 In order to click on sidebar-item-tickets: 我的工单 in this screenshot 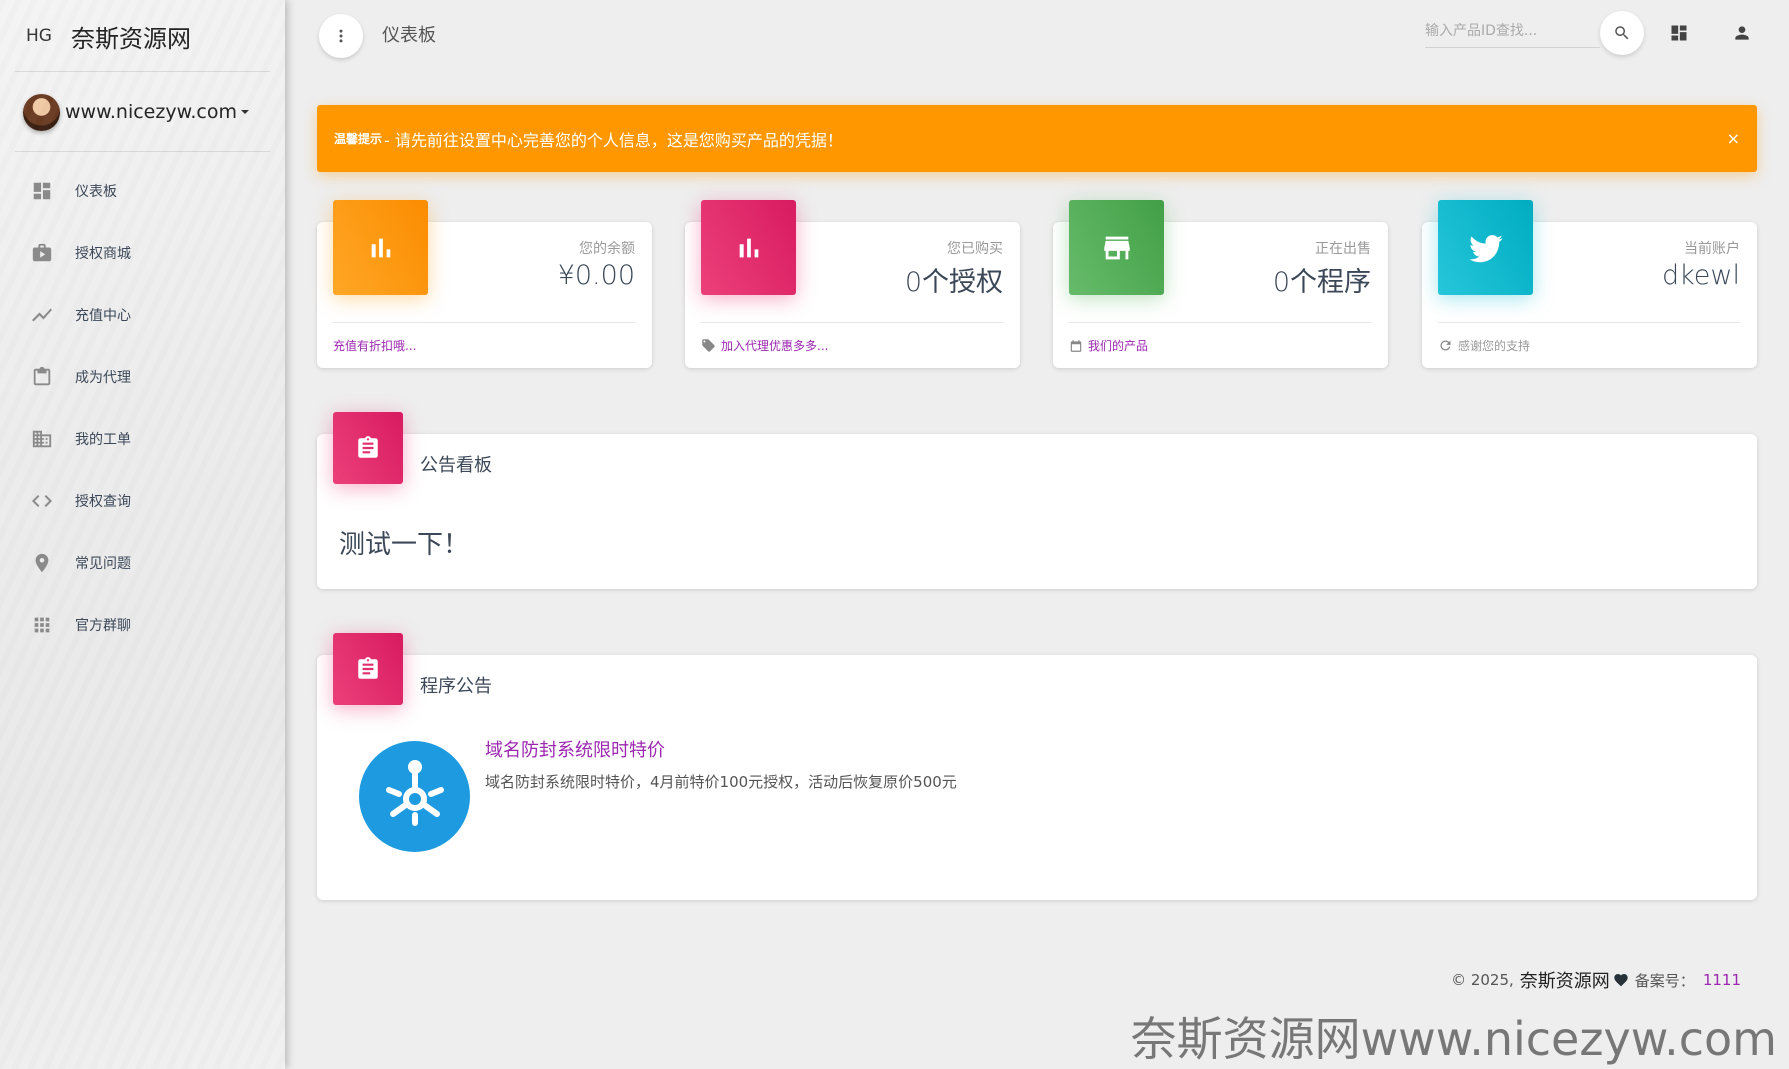, I will do `click(142, 439)`.